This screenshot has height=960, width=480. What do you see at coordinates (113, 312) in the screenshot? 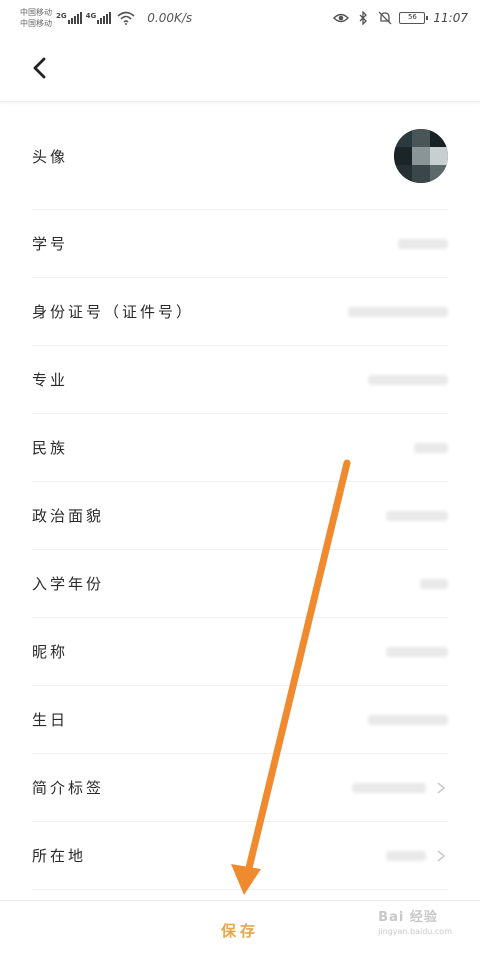
I see `row-label: 身份证号（证件号）` at bounding box center [113, 312].